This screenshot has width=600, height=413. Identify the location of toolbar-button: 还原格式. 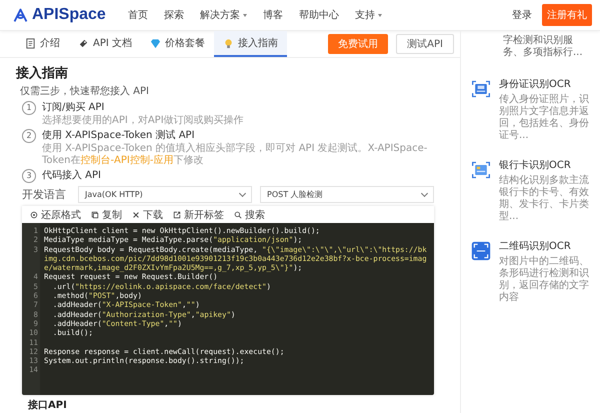
(55, 215).